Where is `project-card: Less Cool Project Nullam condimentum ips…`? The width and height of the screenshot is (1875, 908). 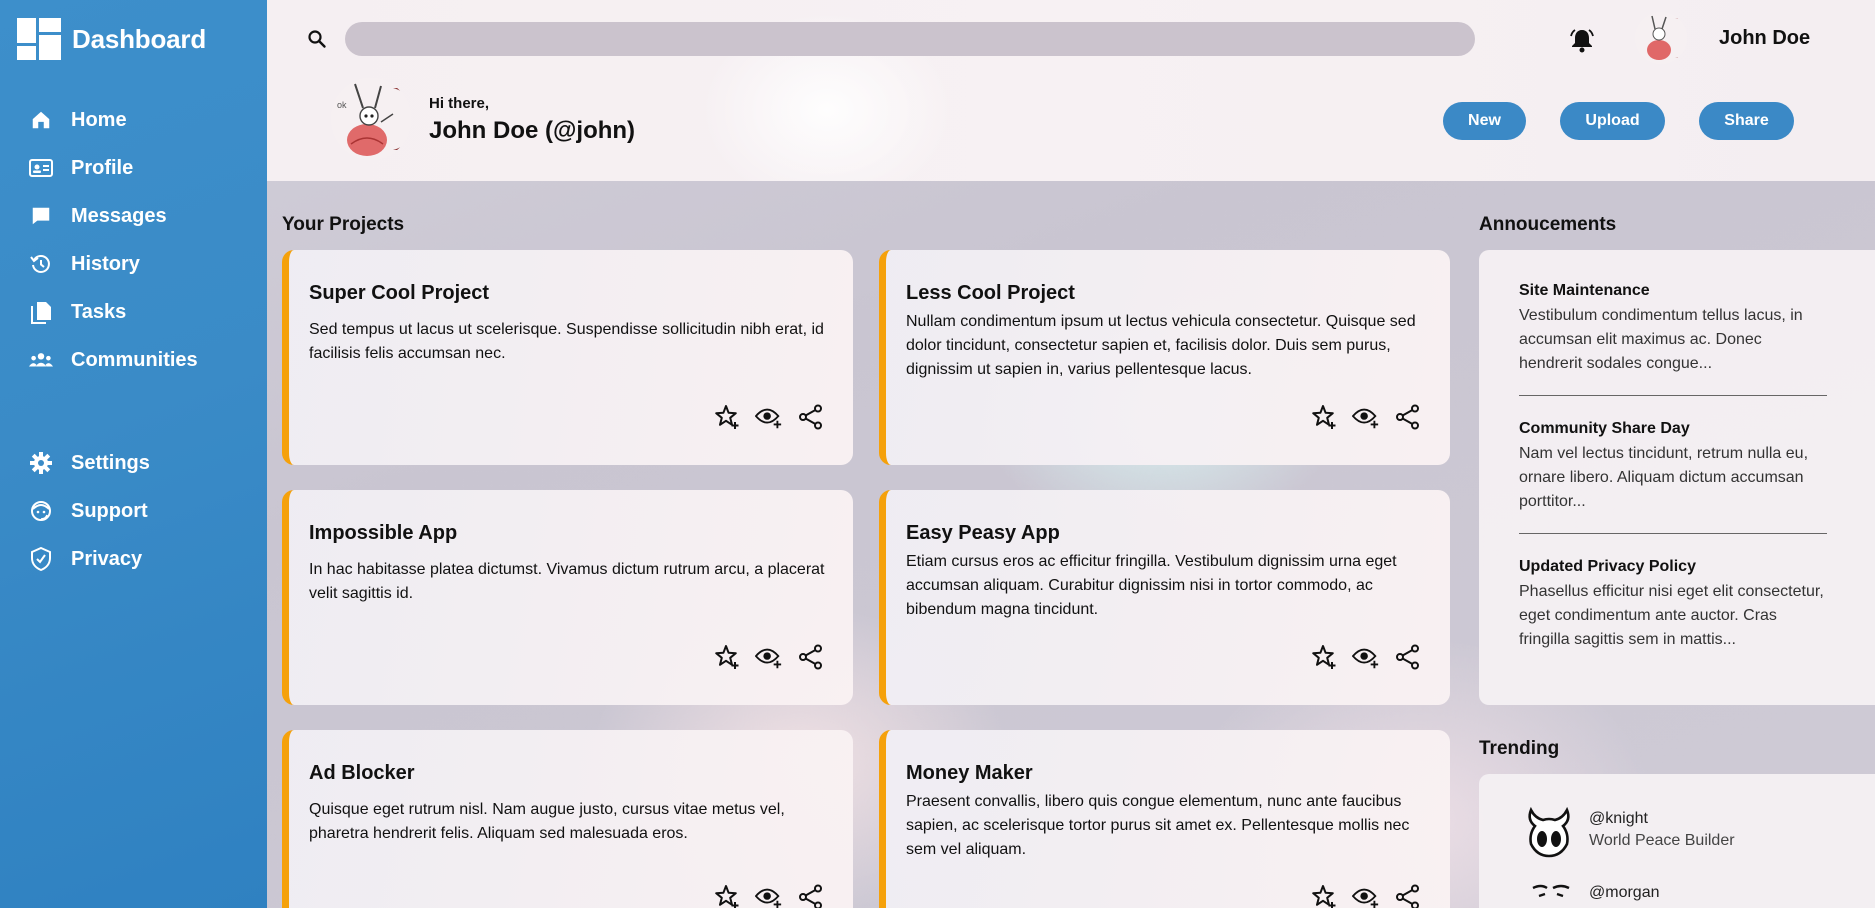 project-card: Less Cool Project Nullam condimentum ips… is located at coordinates (1164, 357).